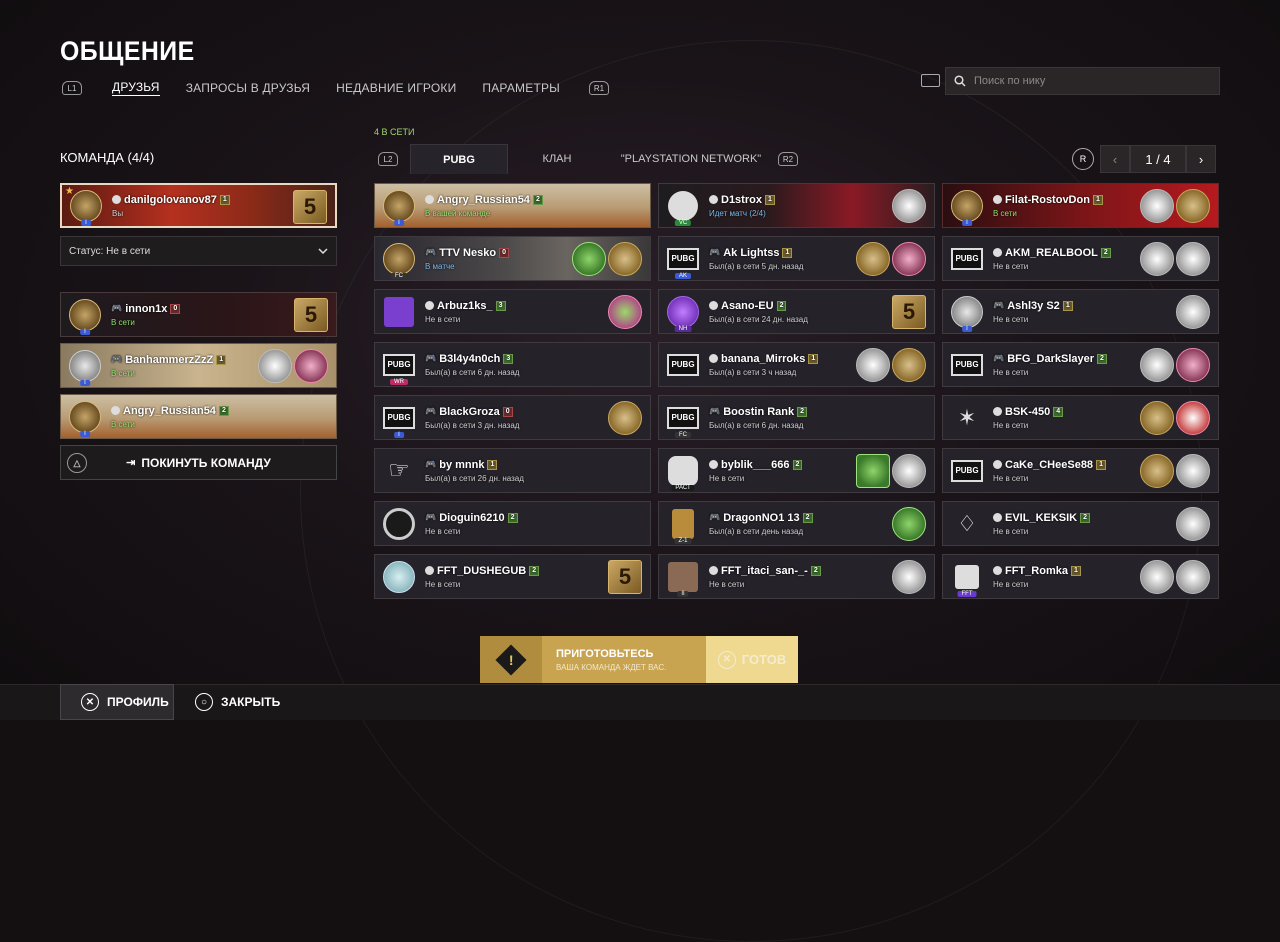  What do you see at coordinates (198, 416) in the screenshot?
I see `team-member-card: I Angry_Russian54 2 В сети` at bounding box center [198, 416].